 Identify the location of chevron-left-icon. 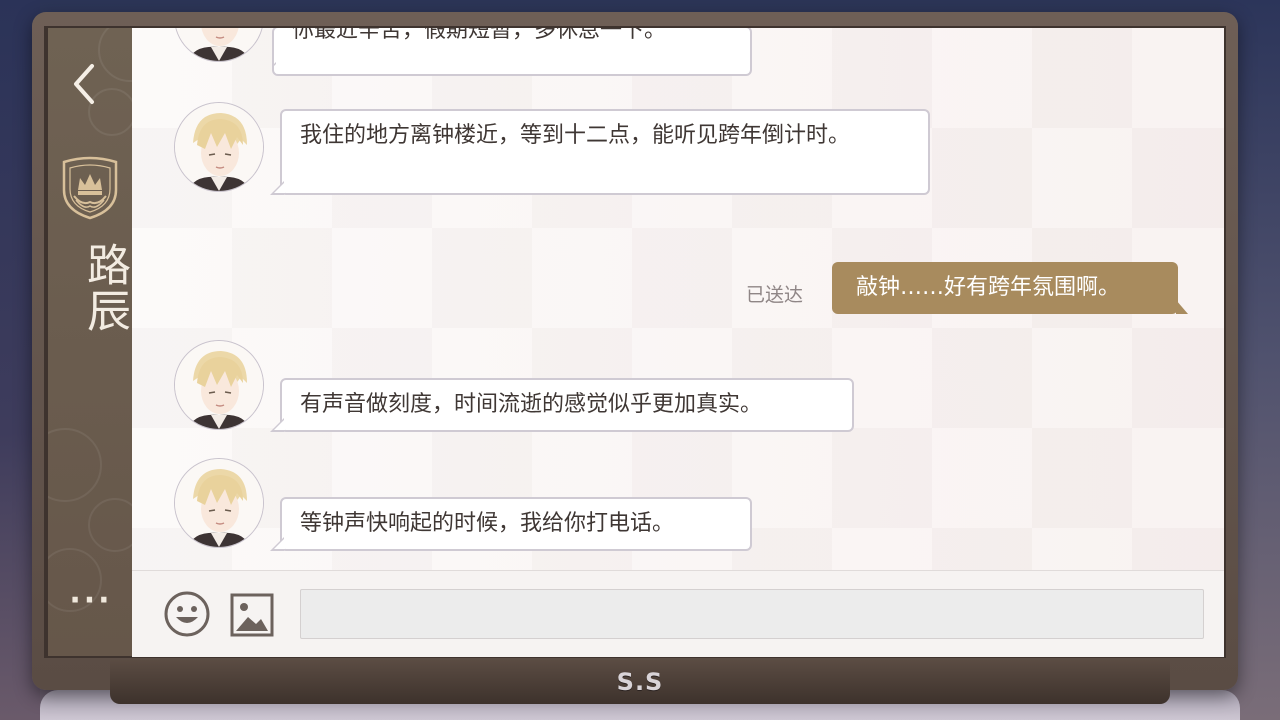
(84, 84).